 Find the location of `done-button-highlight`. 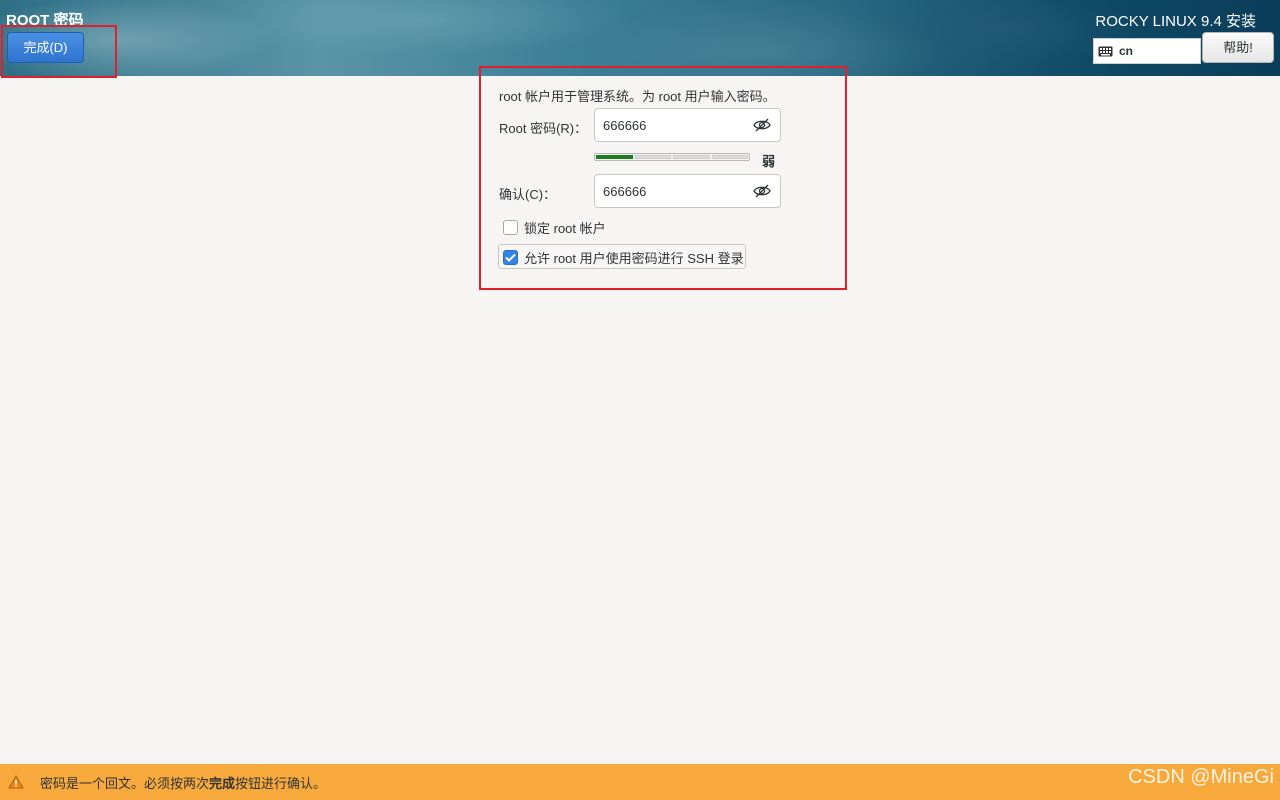

done-button-highlight is located at coordinates (59, 51).